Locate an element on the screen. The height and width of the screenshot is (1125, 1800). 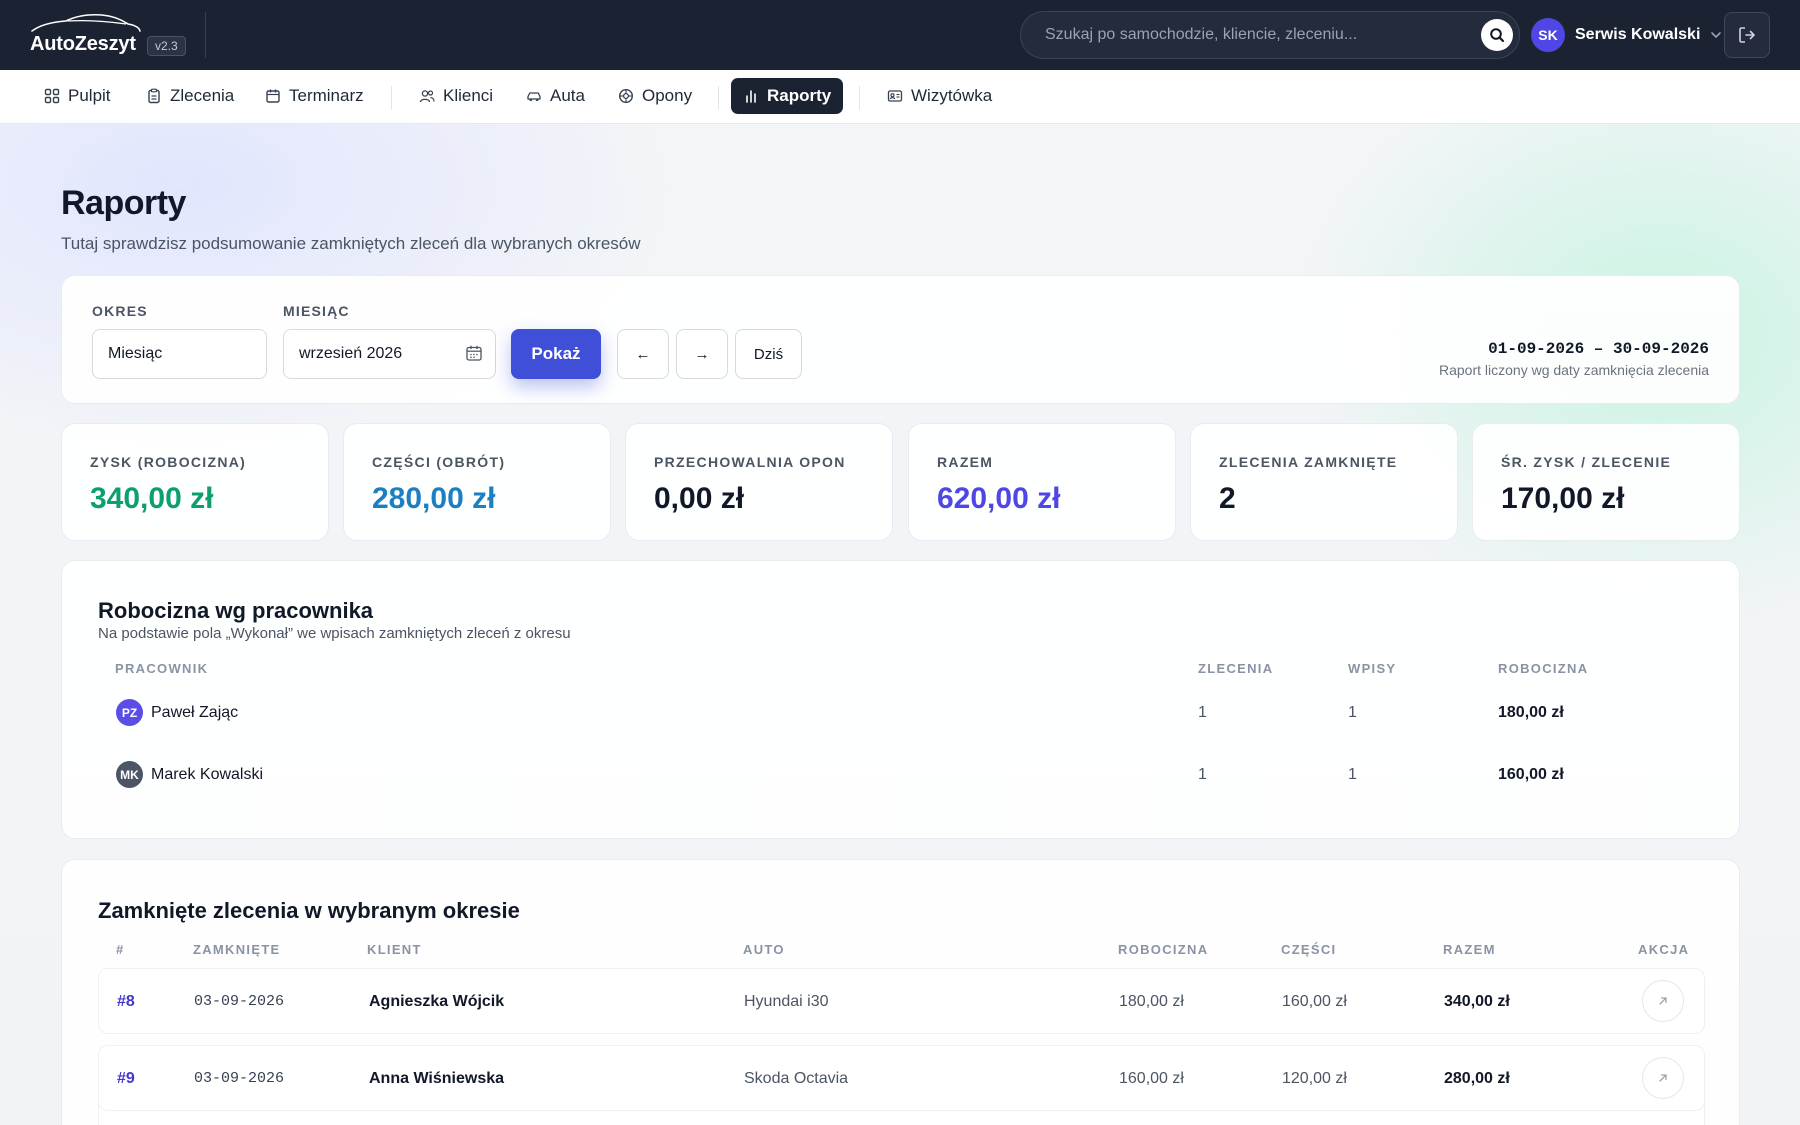
app-name: AutoZeszyt is located at coordinates (83, 44).